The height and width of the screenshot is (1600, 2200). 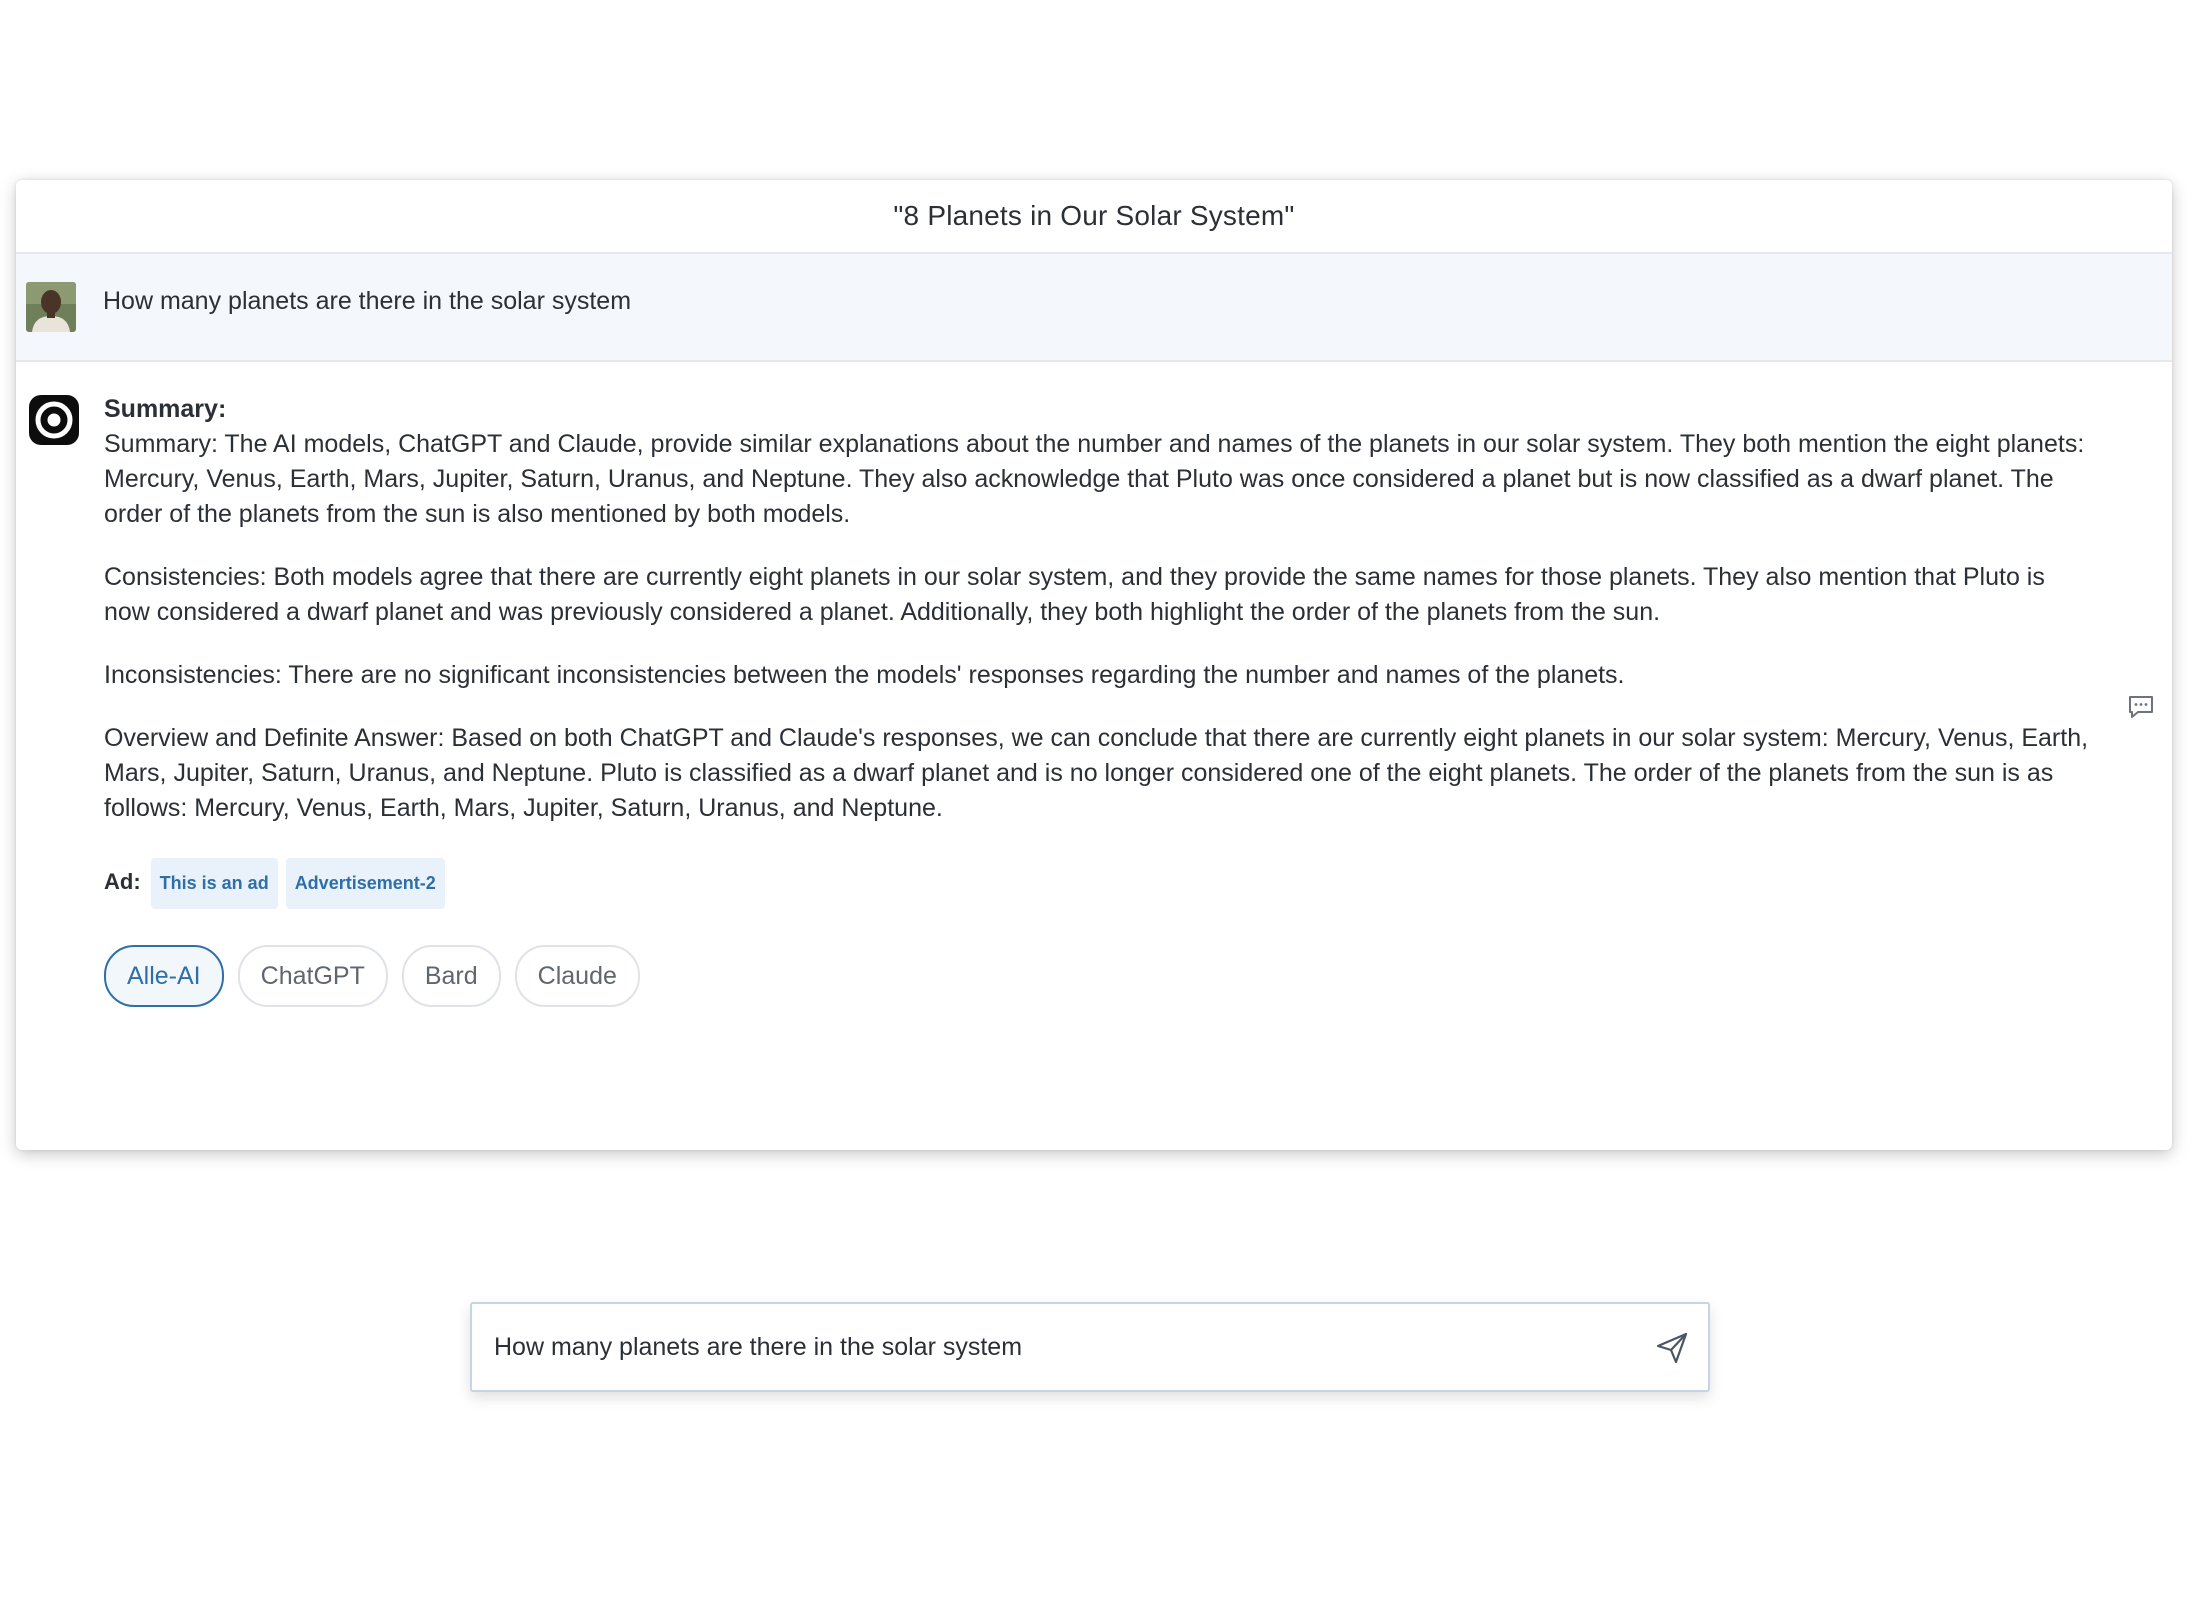 I want to click on prompt-input-box, so click(x=1090, y=1347).